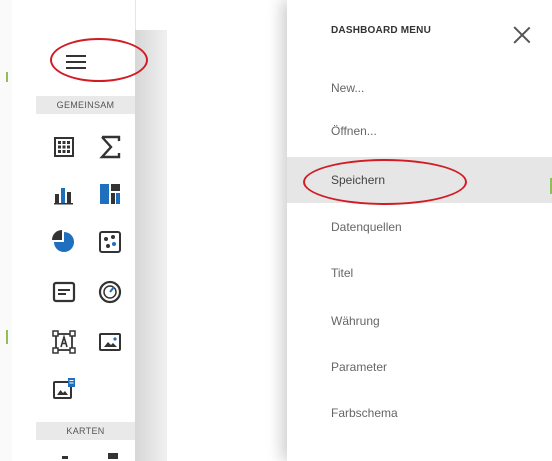 The image size is (552, 461). Describe the element at coordinates (110, 242) in the screenshot. I see `scatter-icon` at that location.